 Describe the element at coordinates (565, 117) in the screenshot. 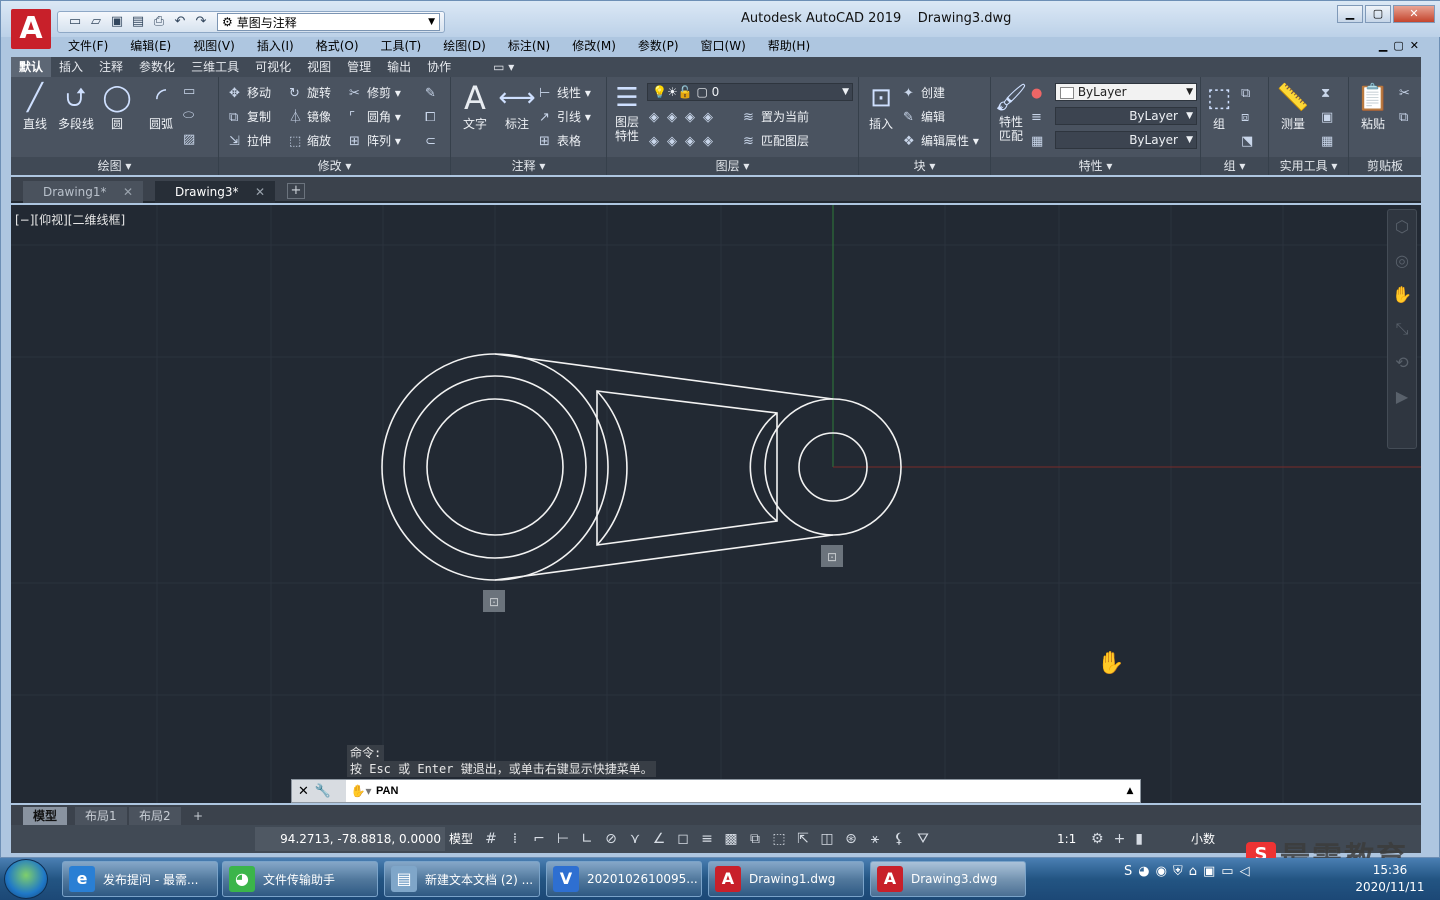

I see `leader-button: ↗ 引线 ▾` at that location.